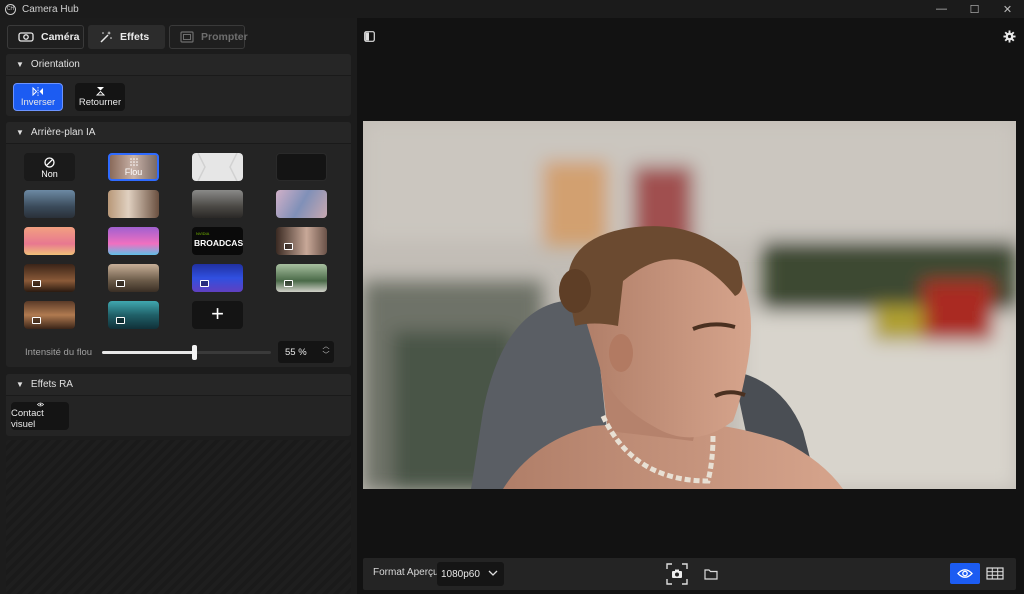  What do you see at coordinates (45, 37) in the screenshot?
I see `tab-camera: Caméra` at bounding box center [45, 37].